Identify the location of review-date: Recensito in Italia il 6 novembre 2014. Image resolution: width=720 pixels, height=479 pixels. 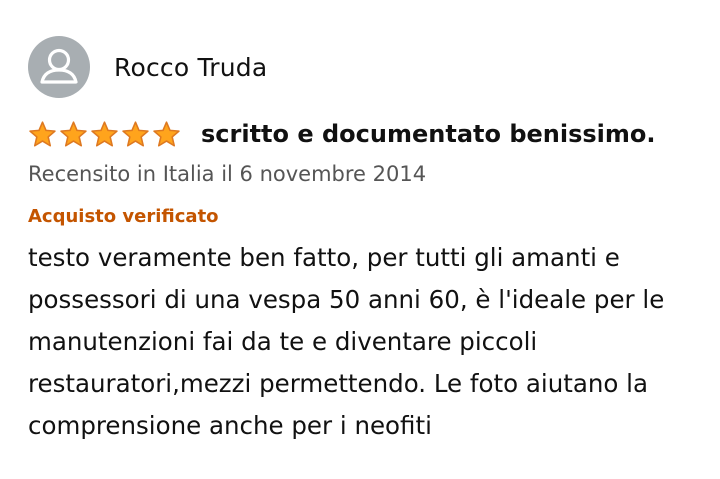
(227, 174).